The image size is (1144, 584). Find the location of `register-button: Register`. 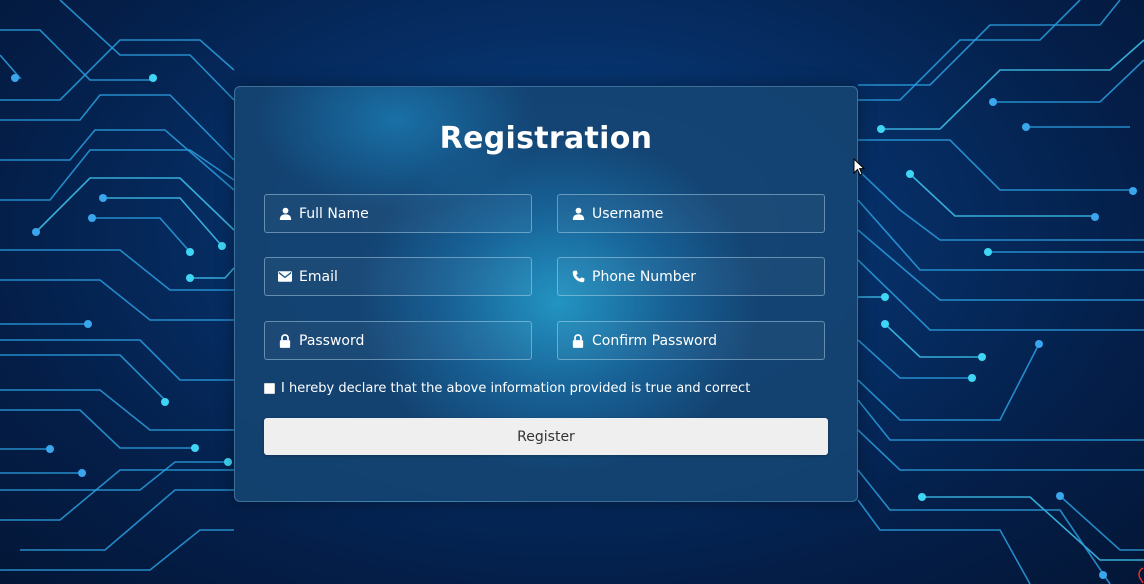

register-button: Register is located at coordinates (546, 436).